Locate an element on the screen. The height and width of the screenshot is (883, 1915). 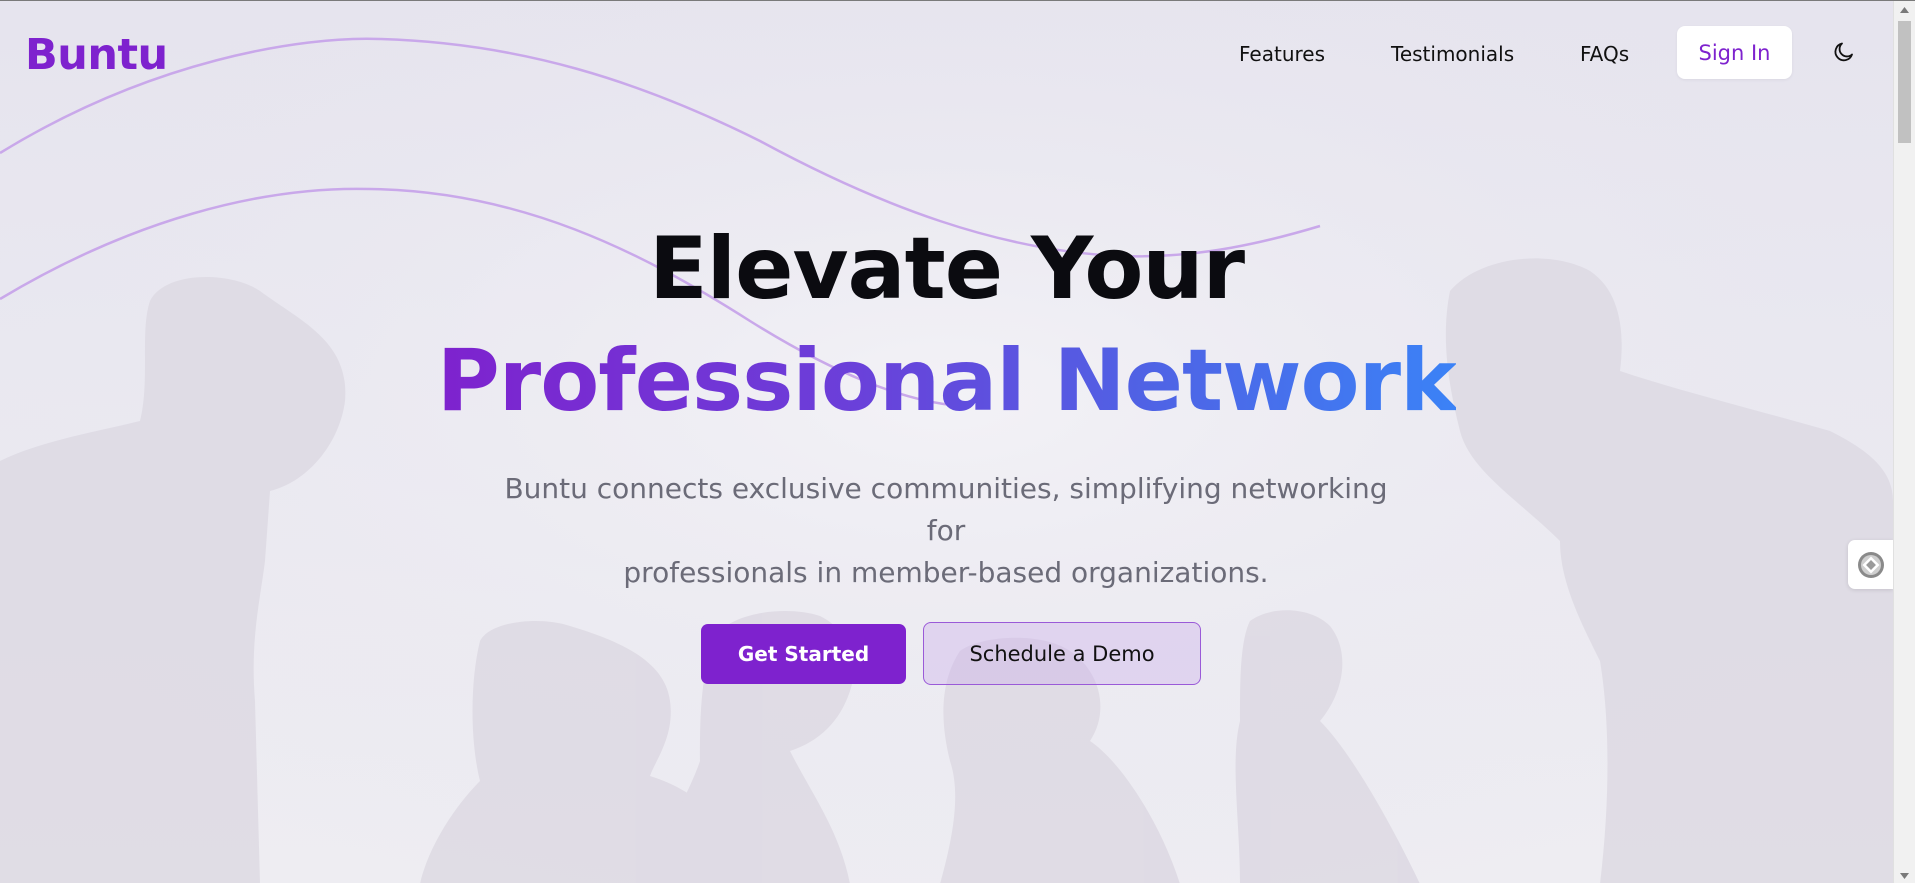
top-navbar: Buntu Features Testimonials FAQs Sign In is located at coordinates (946, 53).